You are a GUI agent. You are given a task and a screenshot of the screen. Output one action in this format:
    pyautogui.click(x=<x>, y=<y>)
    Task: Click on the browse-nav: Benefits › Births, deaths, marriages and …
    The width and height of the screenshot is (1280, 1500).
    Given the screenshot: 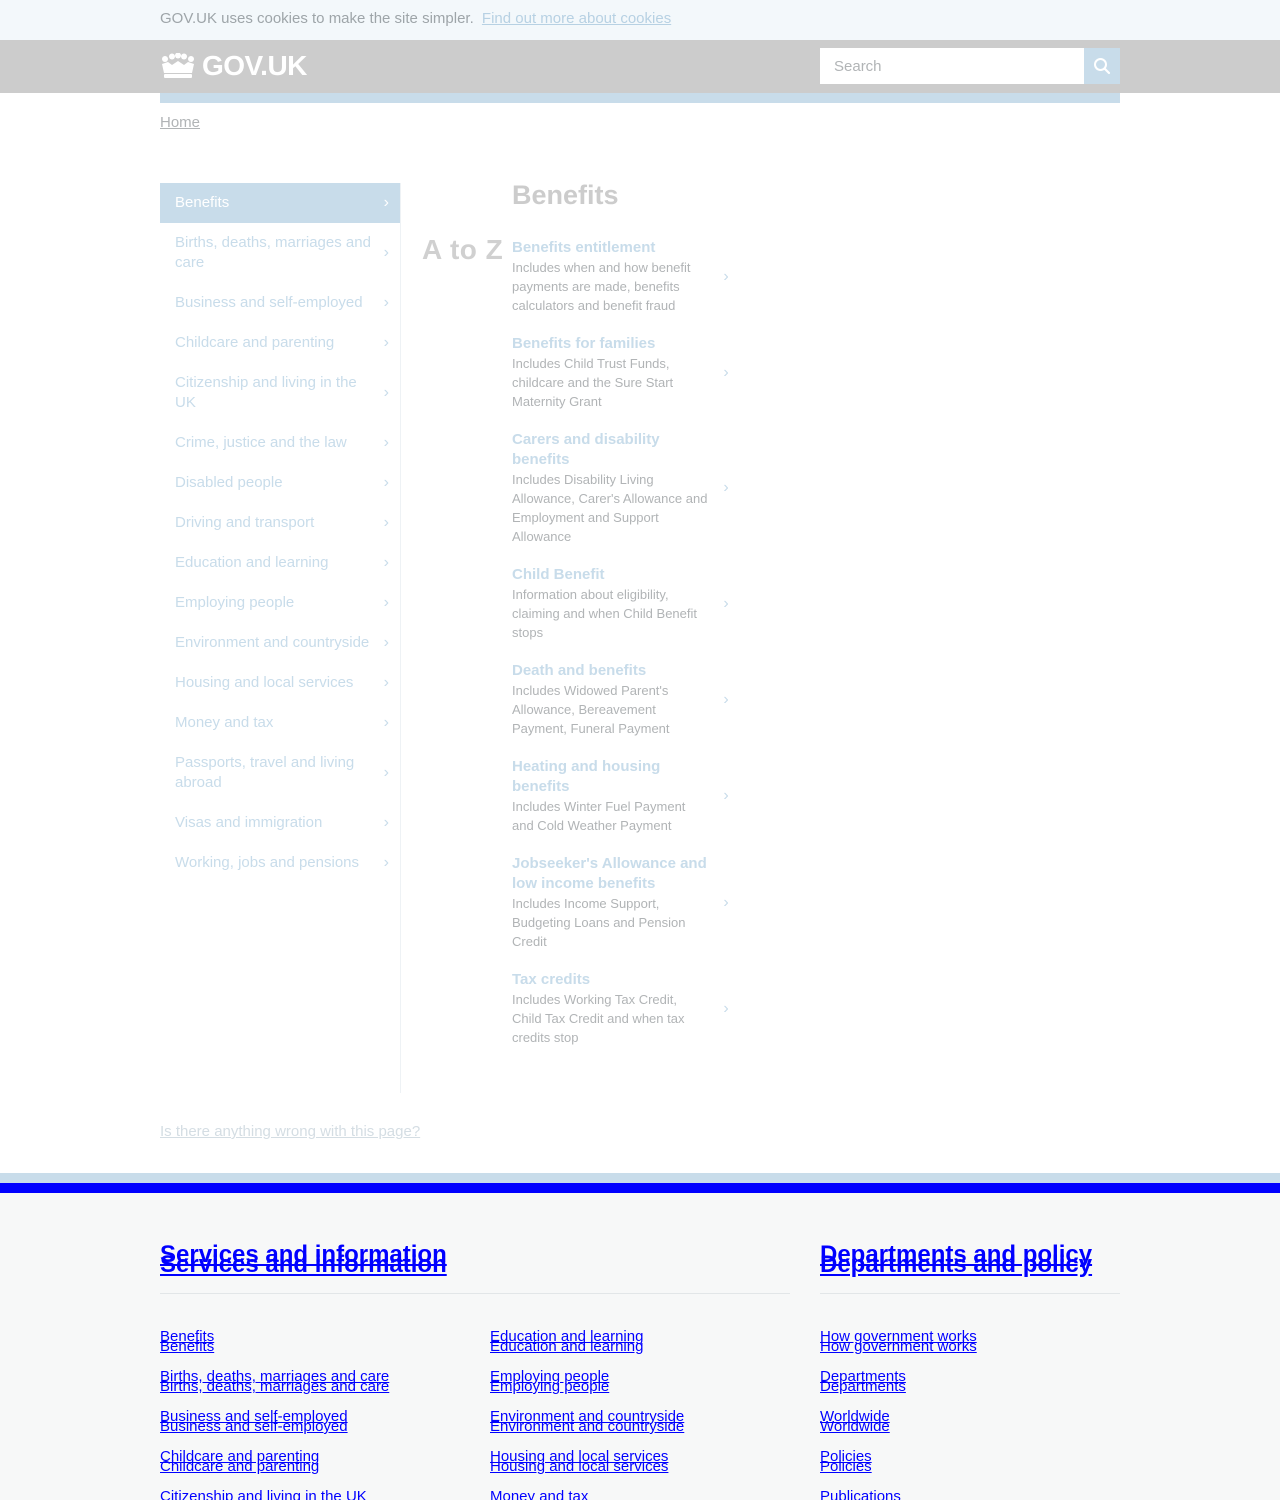 What is the action you would take?
    pyautogui.click(x=280, y=638)
    